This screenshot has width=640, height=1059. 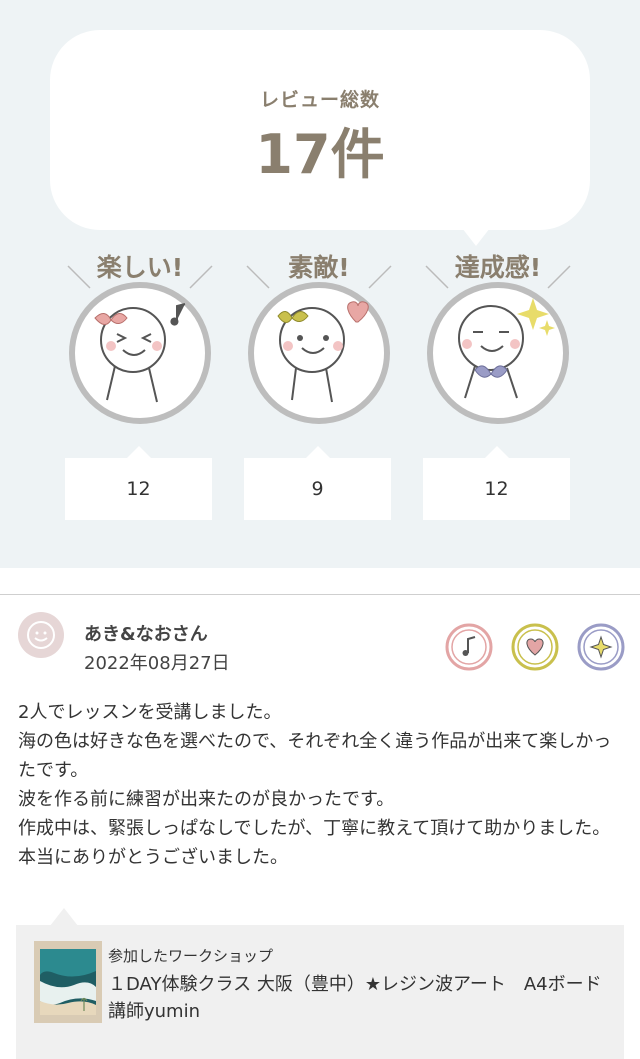 I want to click on review-line: 本当にありがとうございました。, so click(x=153, y=857).